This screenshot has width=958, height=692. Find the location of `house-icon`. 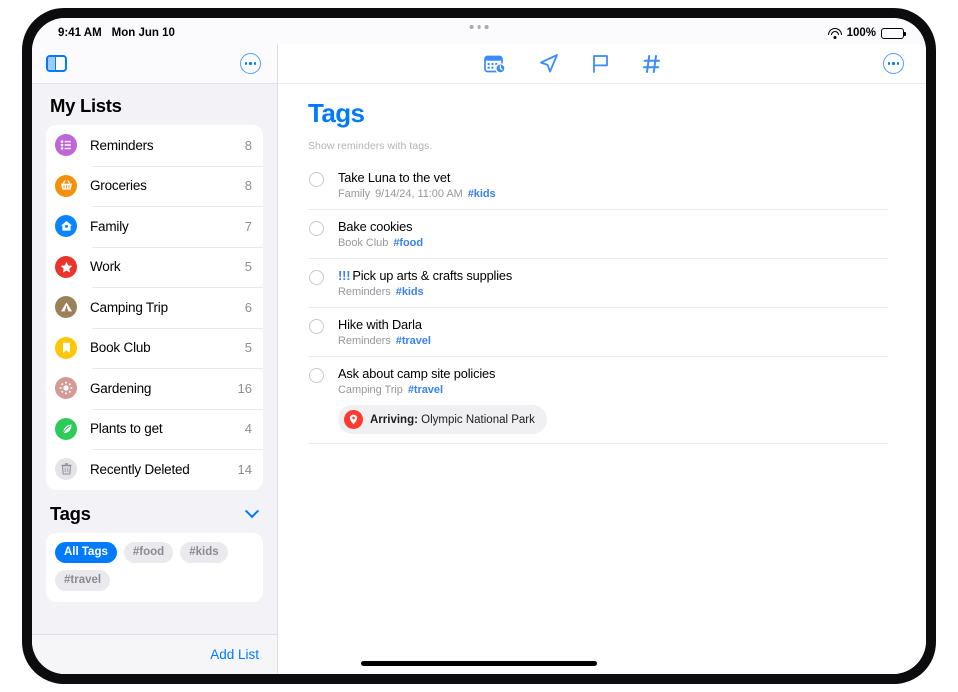

house-icon is located at coordinates (66, 226).